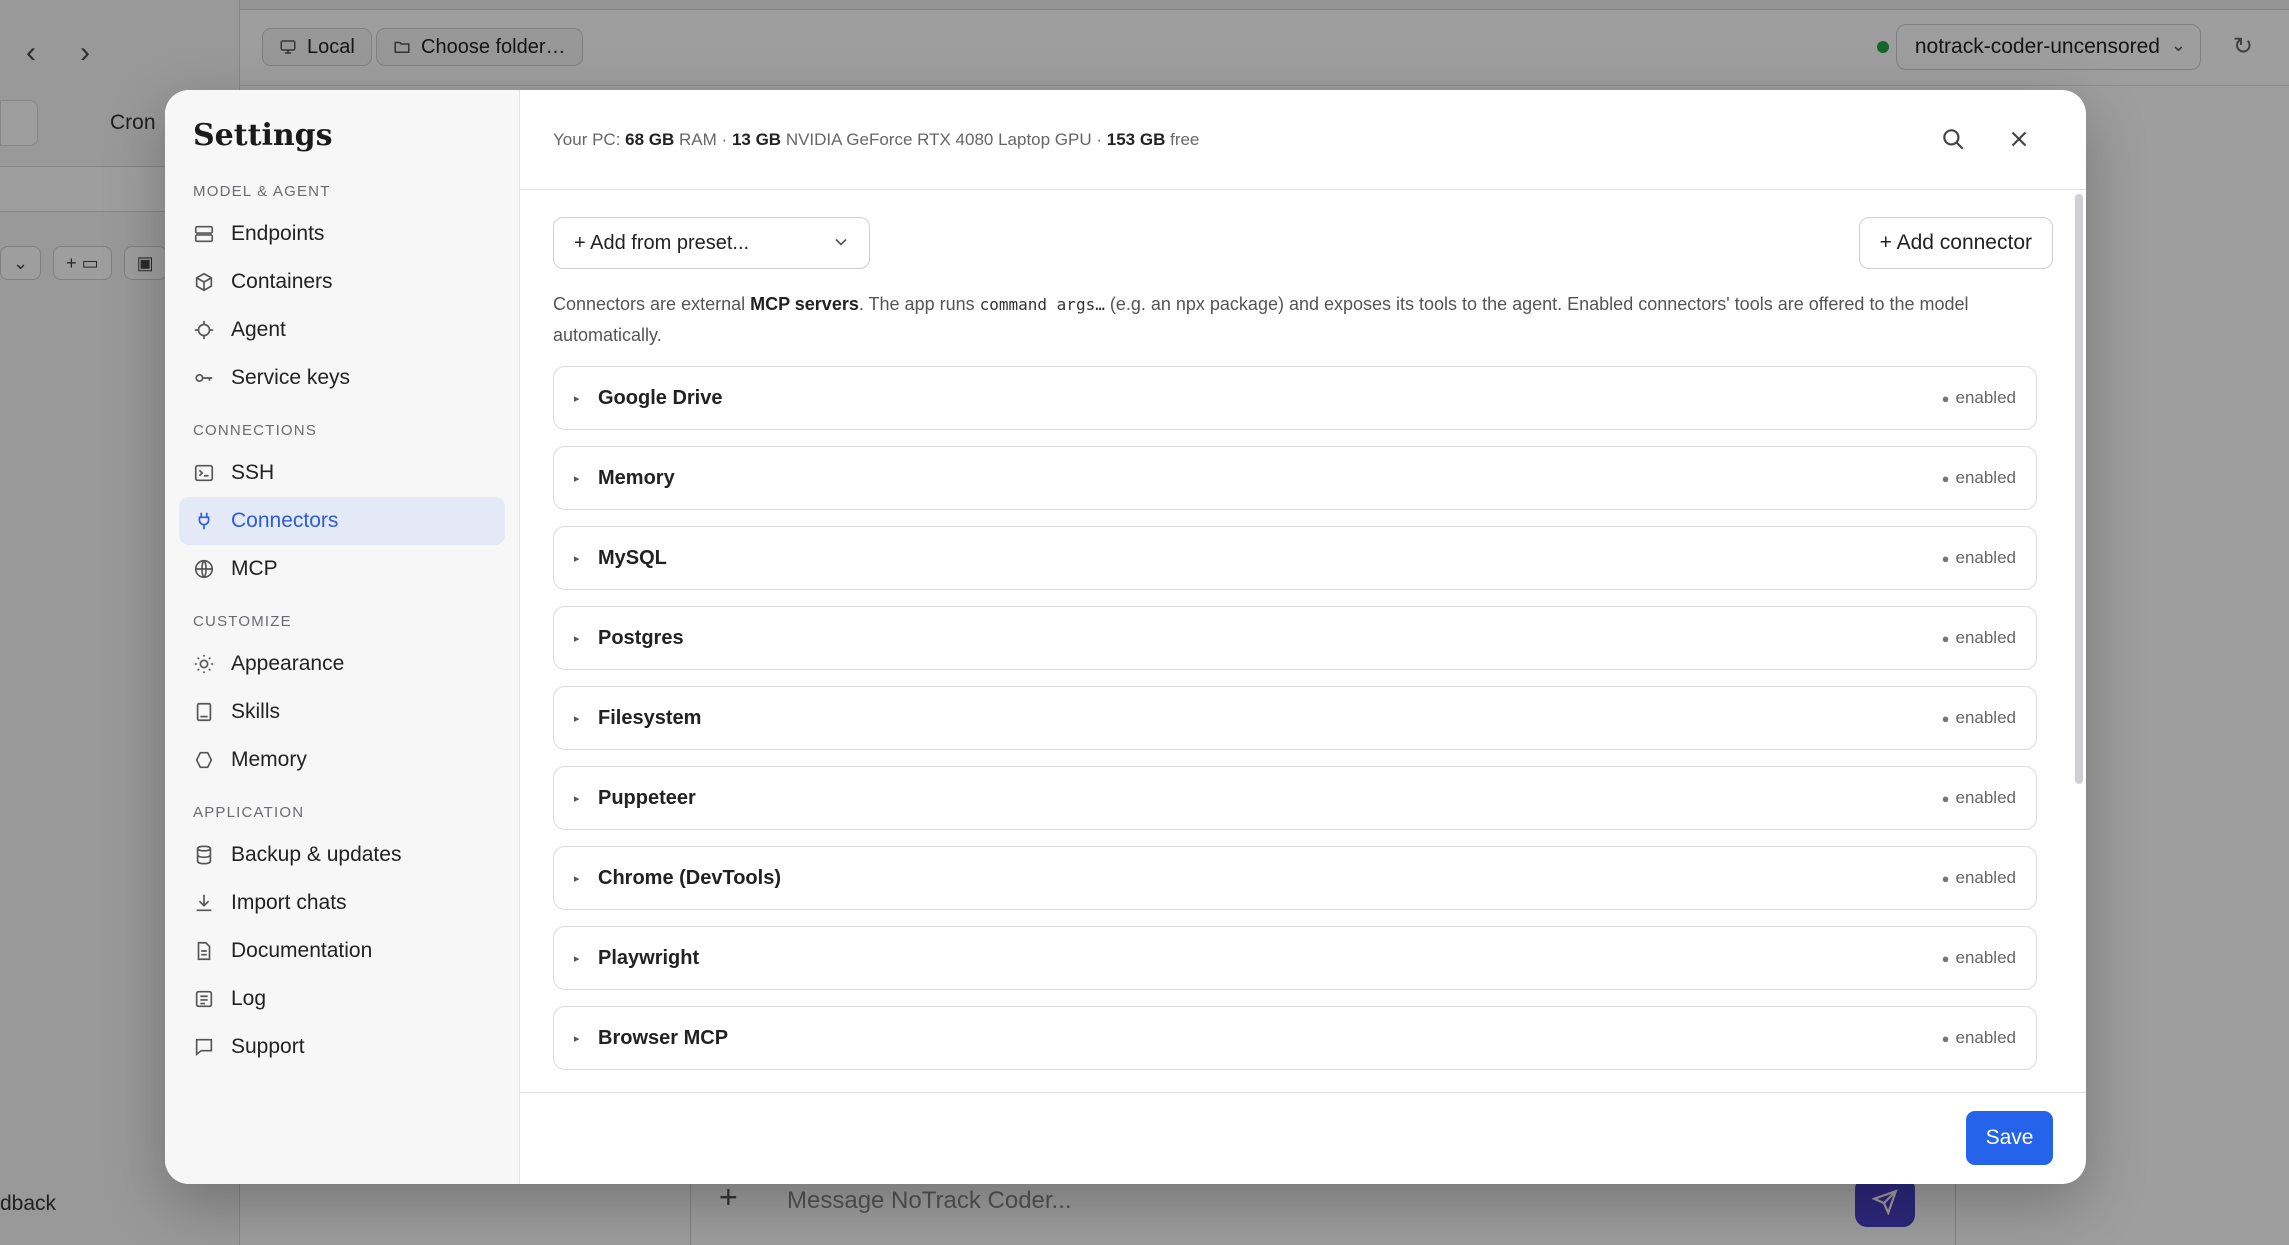 The width and height of the screenshot is (2289, 1245). What do you see at coordinates (285, 520) in the screenshot?
I see `sidebar-item-label: Connectors` at bounding box center [285, 520].